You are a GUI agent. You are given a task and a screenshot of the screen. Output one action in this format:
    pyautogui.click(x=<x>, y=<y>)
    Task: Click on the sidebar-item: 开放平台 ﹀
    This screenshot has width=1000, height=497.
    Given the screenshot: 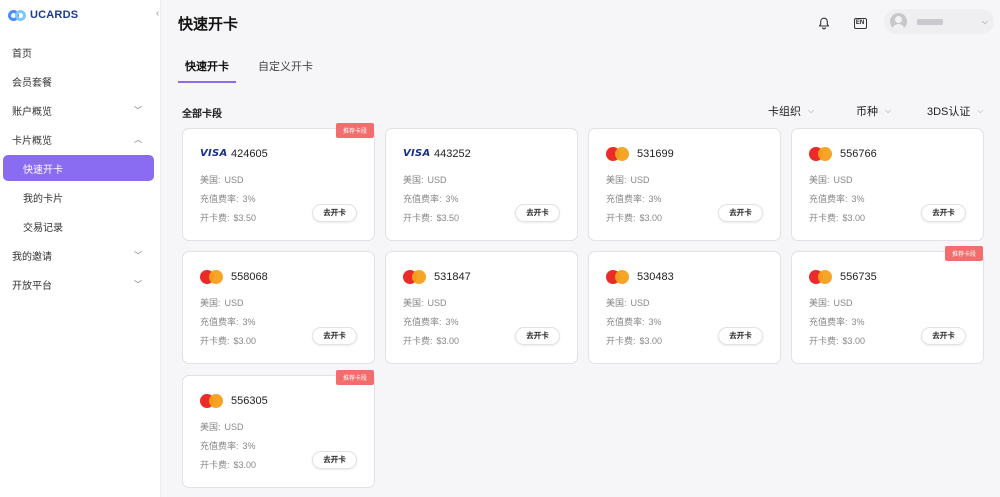 What is the action you would take?
    pyautogui.click(x=80, y=284)
    